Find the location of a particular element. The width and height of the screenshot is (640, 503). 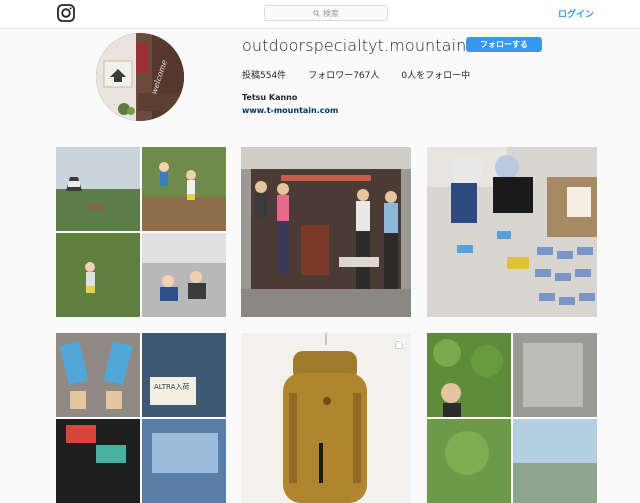

top-nav-bar: 検索 ログイン is located at coordinates (320, 14).